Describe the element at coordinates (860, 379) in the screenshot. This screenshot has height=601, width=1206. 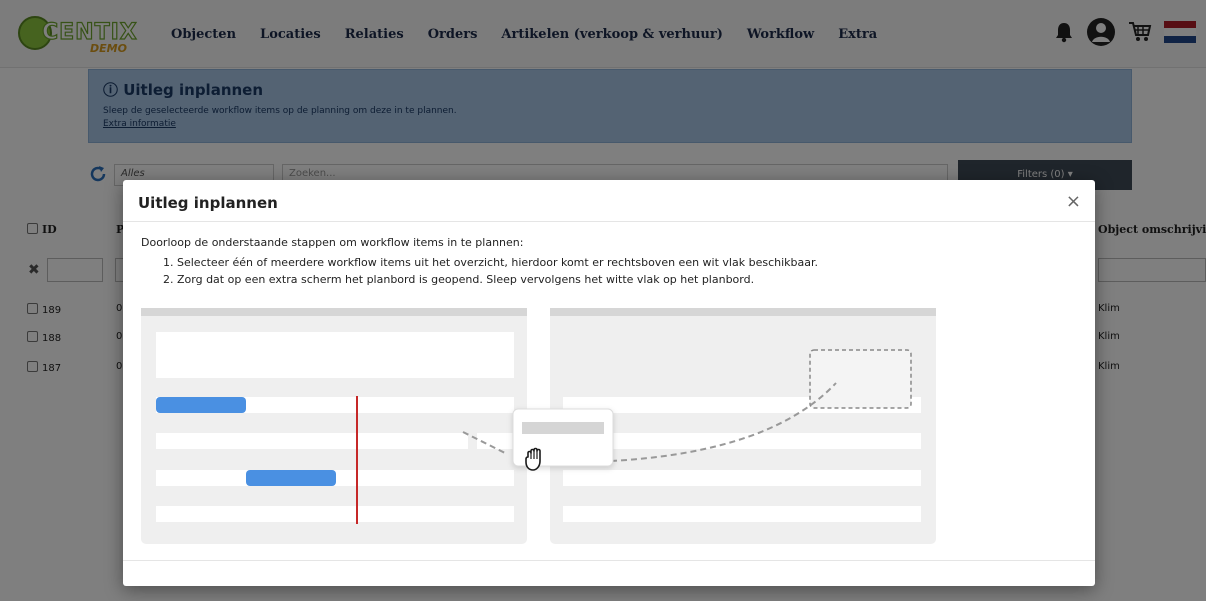
I see `drop-target-area` at that location.